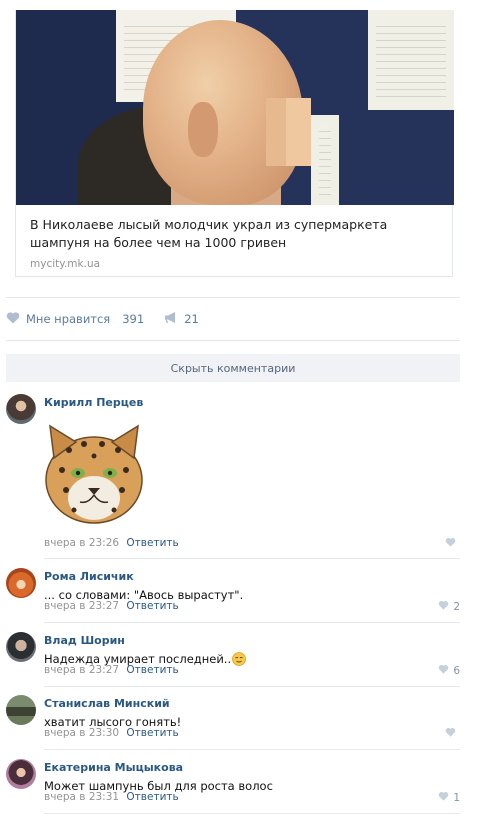  I want to click on comment-like-button: 2, so click(449, 606).